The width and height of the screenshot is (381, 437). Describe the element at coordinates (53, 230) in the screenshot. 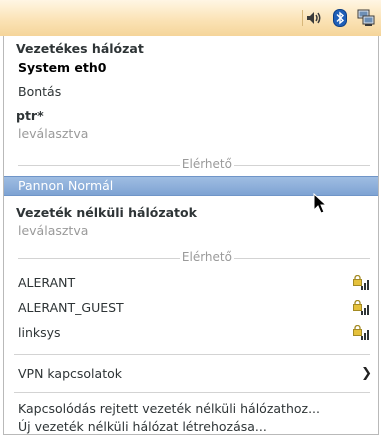

I see `wireless-status-item: leválasztva` at that location.